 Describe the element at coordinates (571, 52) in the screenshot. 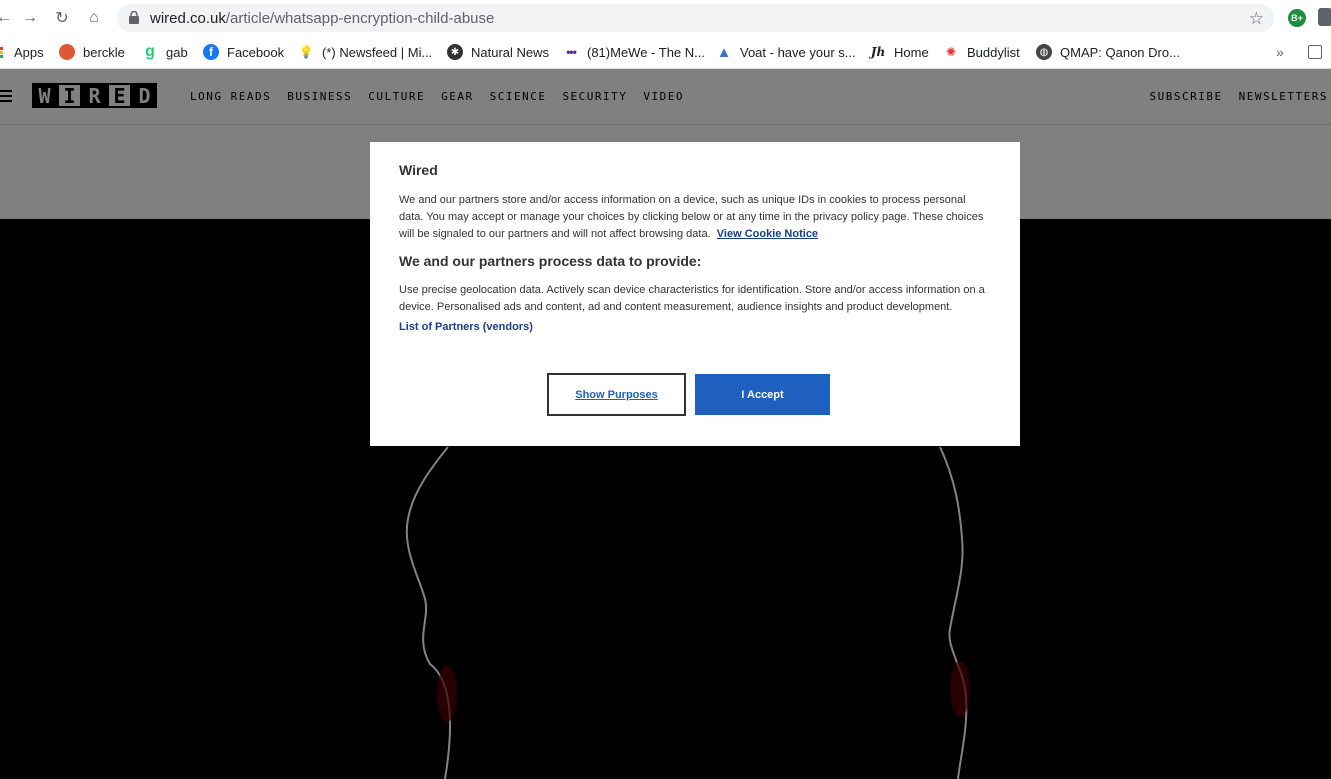

I see `mewe-icon: •••` at that location.